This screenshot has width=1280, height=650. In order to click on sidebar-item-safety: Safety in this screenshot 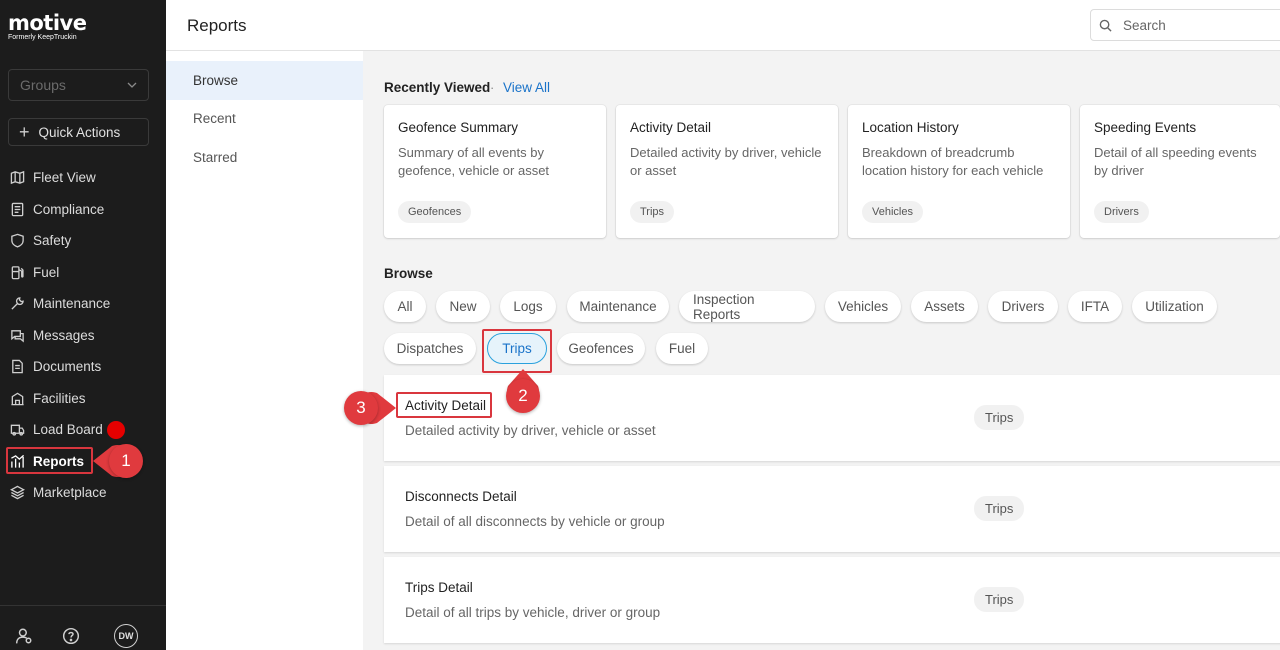, I will do `click(83, 241)`.